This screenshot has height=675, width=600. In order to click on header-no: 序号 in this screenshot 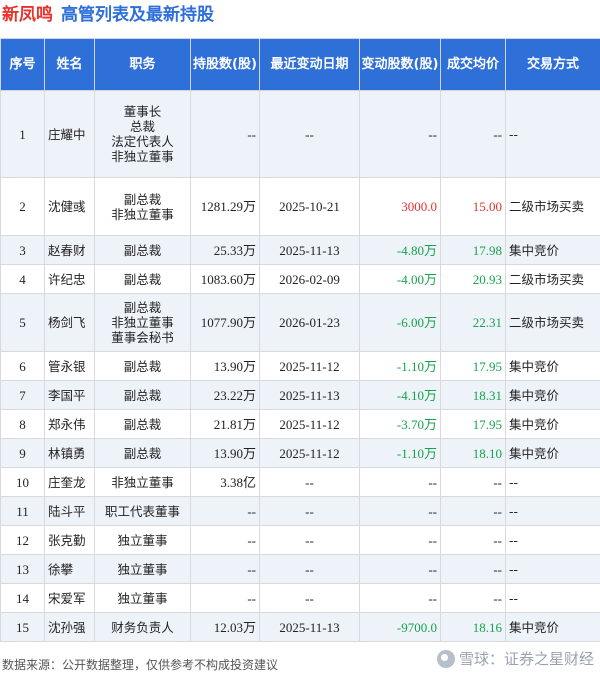, I will do `click(22, 64)`.